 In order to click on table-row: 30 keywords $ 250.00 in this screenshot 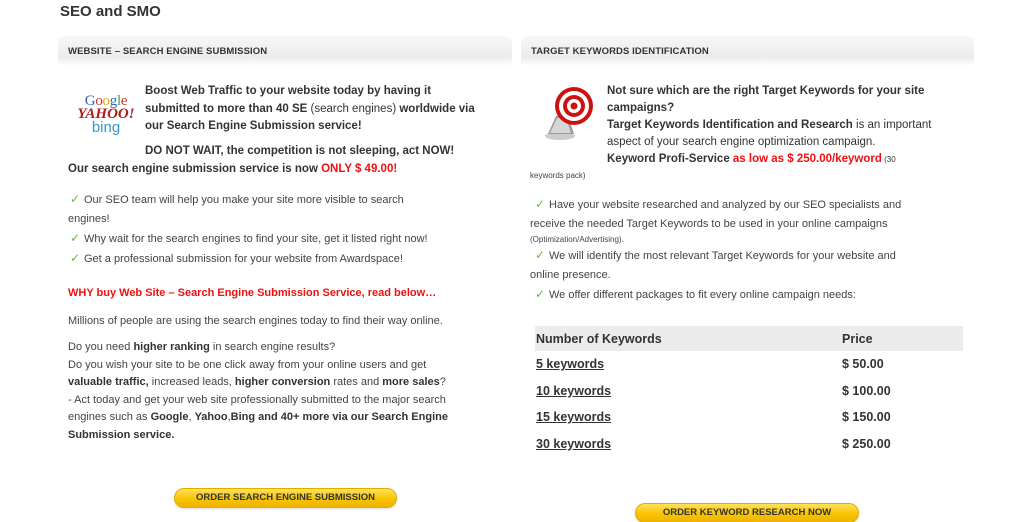, I will do `click(749, 444)`.